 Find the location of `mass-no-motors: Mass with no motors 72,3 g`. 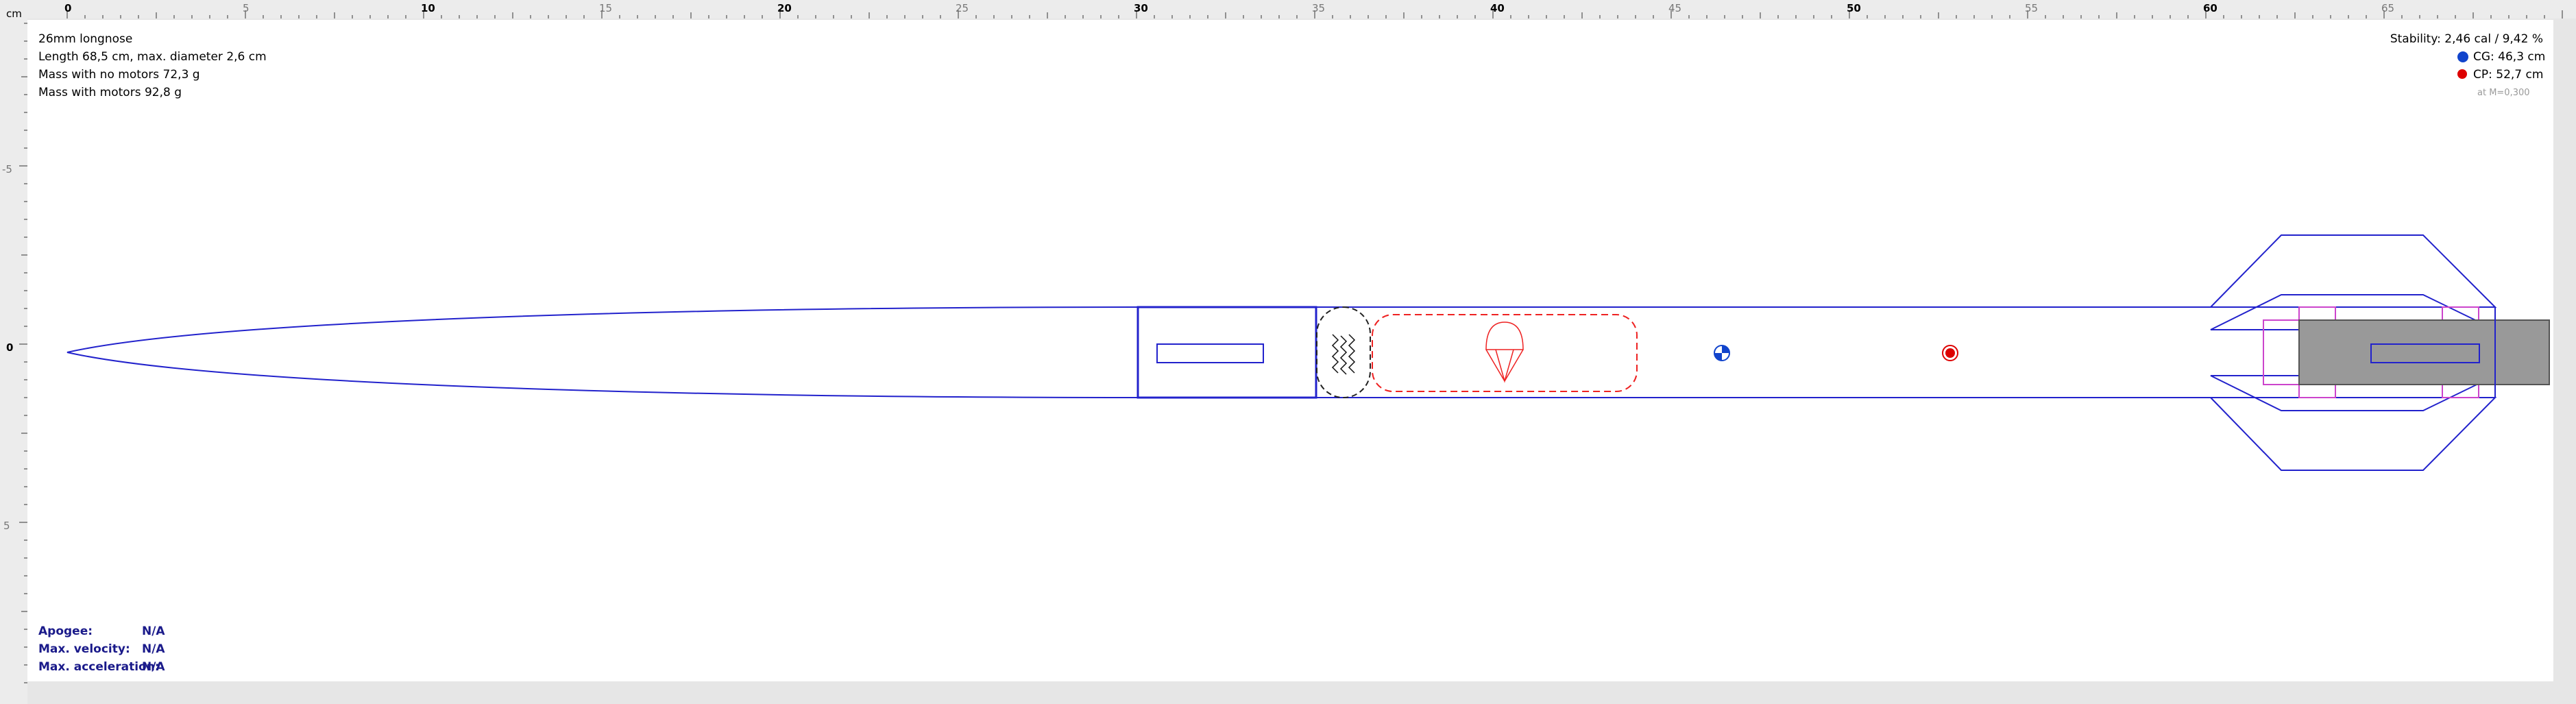

mass-no-motors: Mass with no motors 72,3 g is located at coordinates (119, 75).